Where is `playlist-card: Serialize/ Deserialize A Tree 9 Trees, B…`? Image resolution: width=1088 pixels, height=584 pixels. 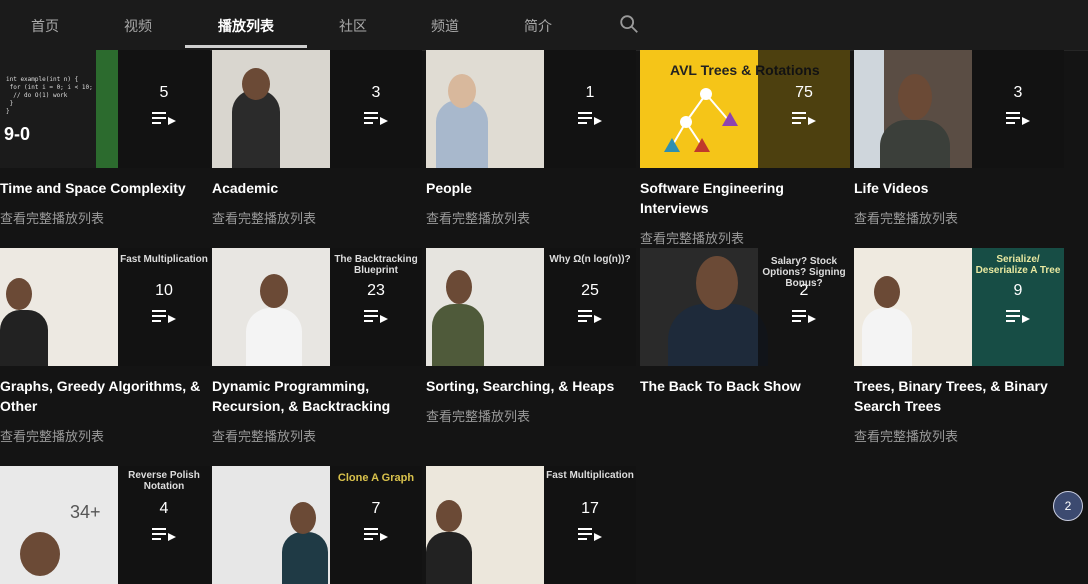
playlist-card: Serialize/ Deserialize A Tree 9 Trees, B… is located at coordinates (959, 346).